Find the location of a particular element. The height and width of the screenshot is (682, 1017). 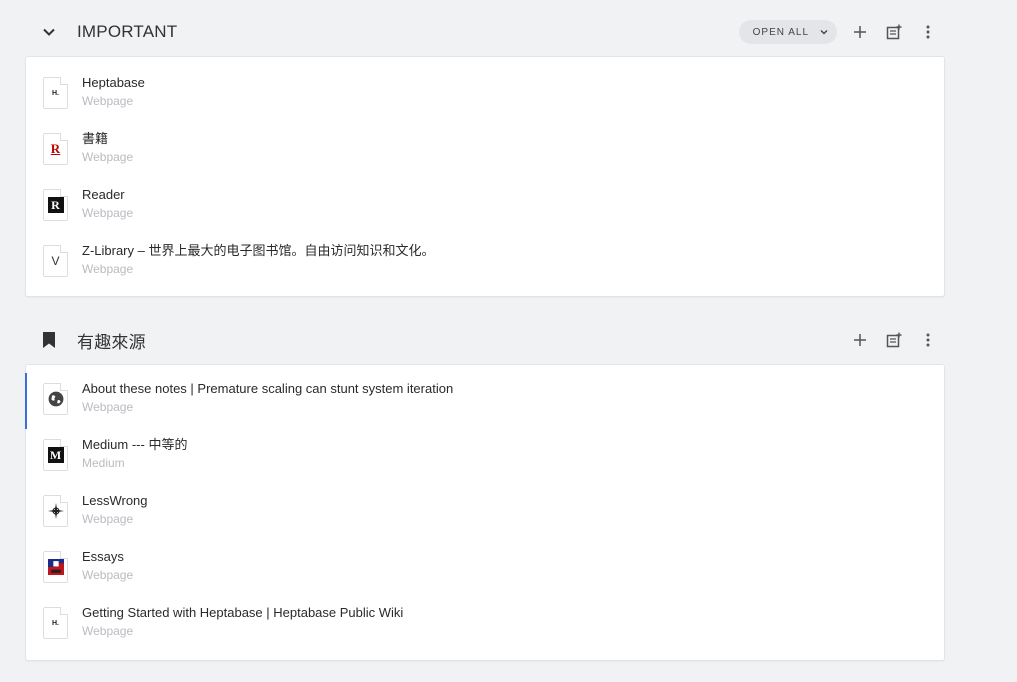

open-all-label: OPEN ALL is located at coordinates (780, 32).